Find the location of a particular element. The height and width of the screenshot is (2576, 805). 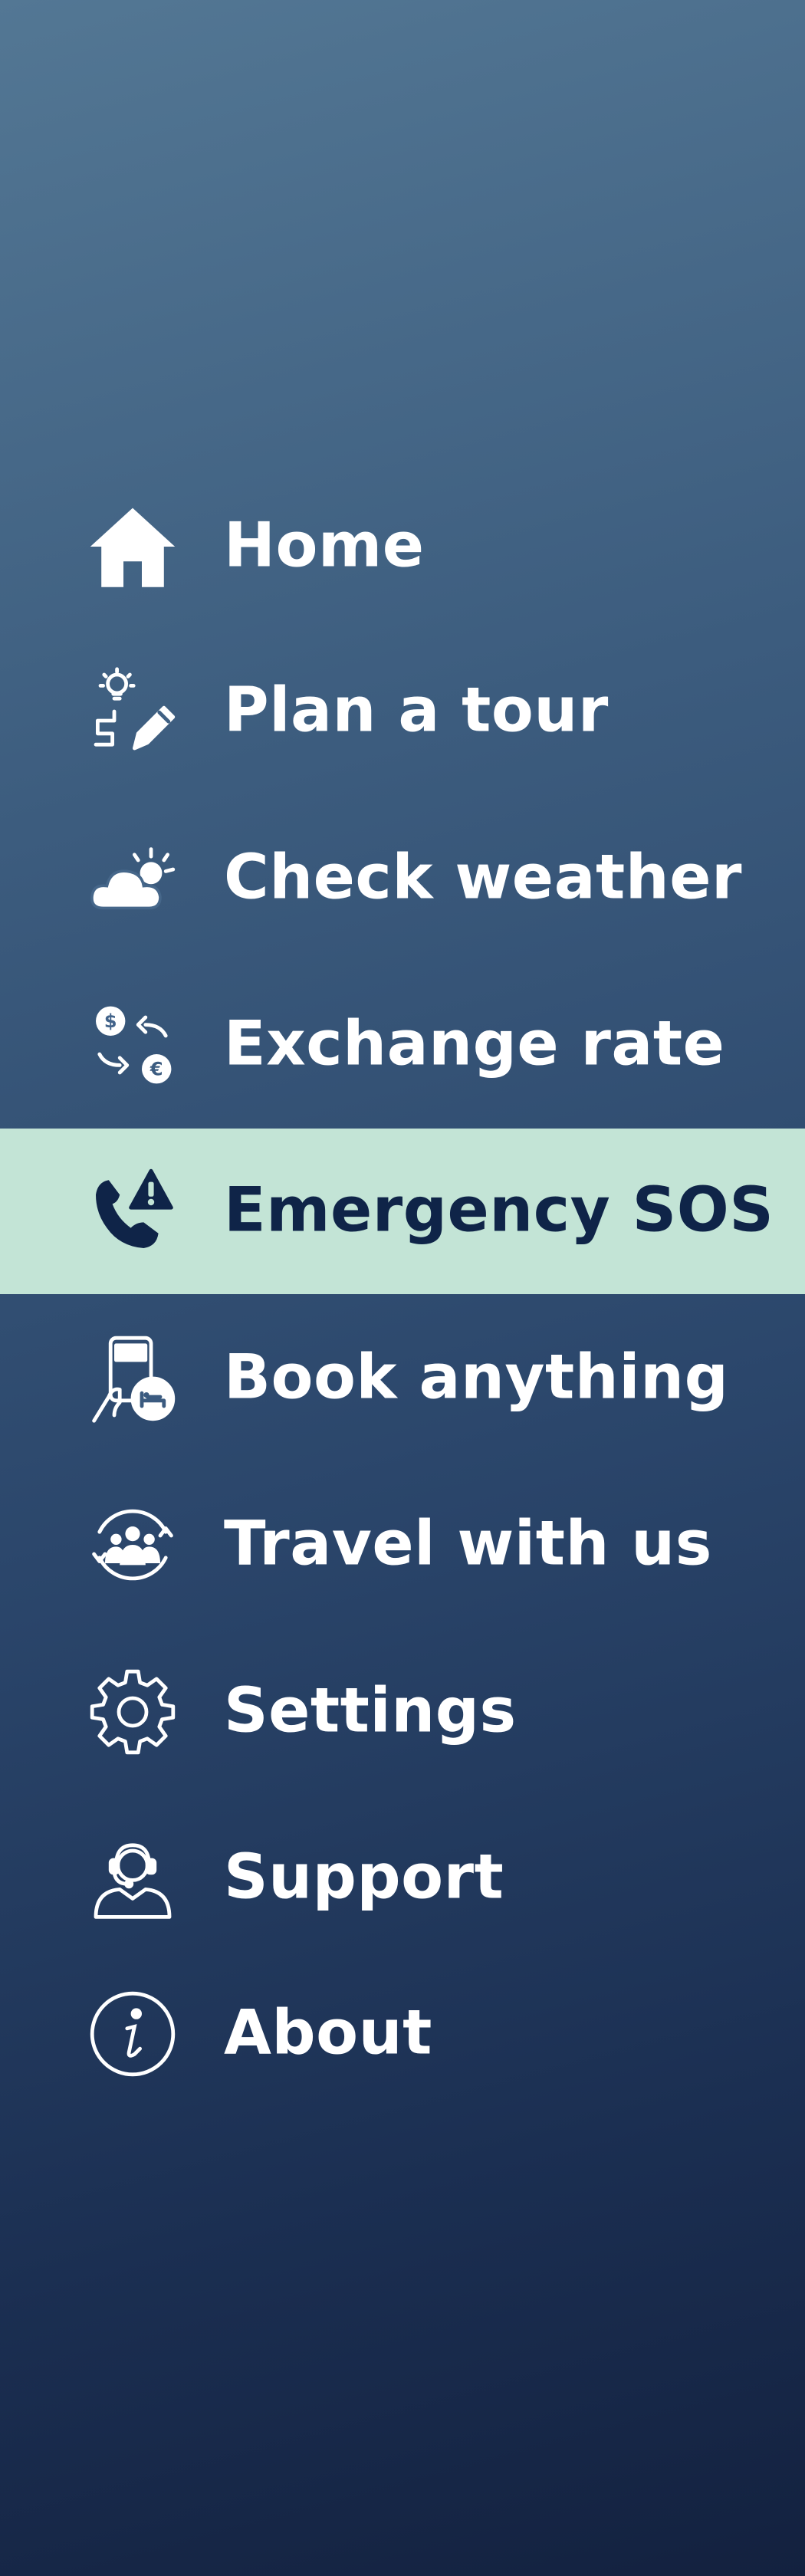

menu-item-home: Home is located at coordinates (402, 546).